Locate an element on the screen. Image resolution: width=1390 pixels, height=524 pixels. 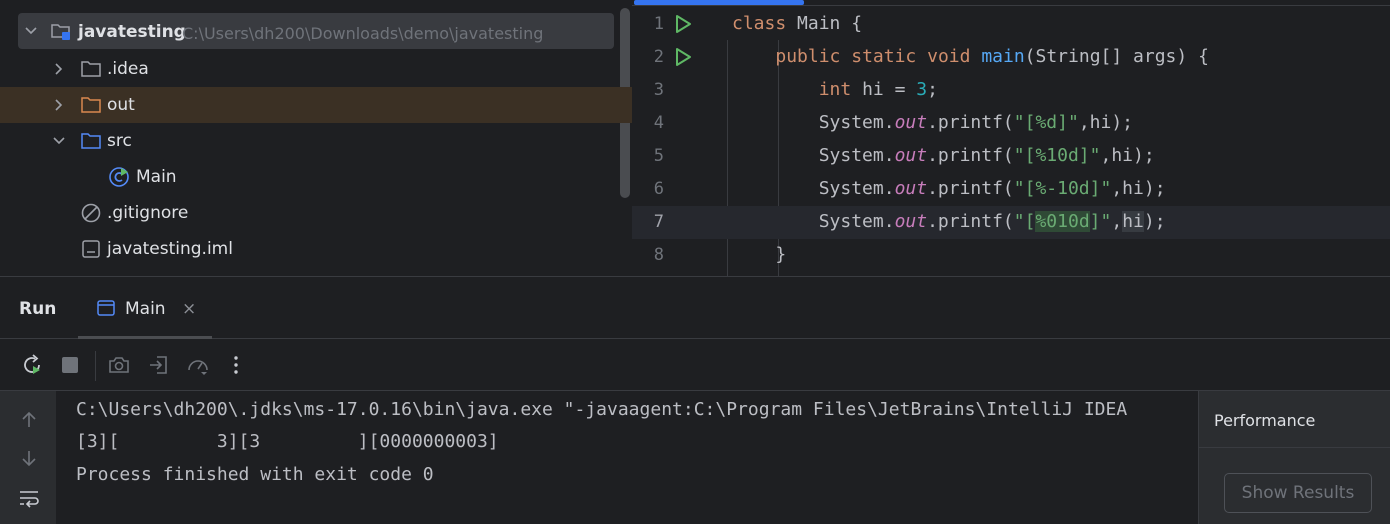
ignored-file-icon is located at coordinates (91, 213).